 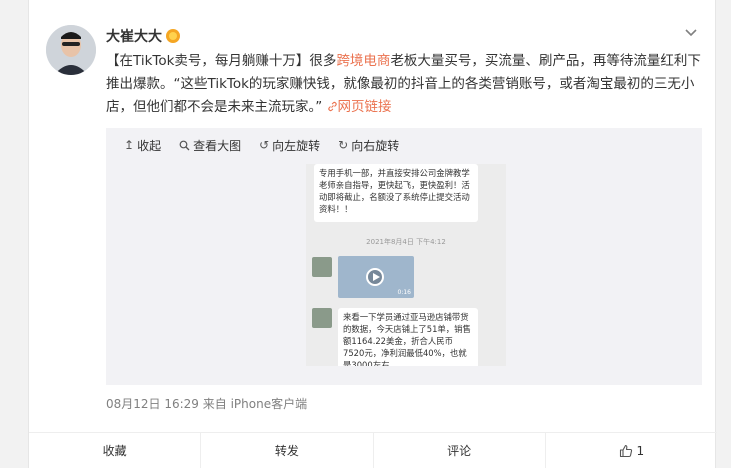 I want to click on thumbs-up-icon, so click(x=625, y=450).